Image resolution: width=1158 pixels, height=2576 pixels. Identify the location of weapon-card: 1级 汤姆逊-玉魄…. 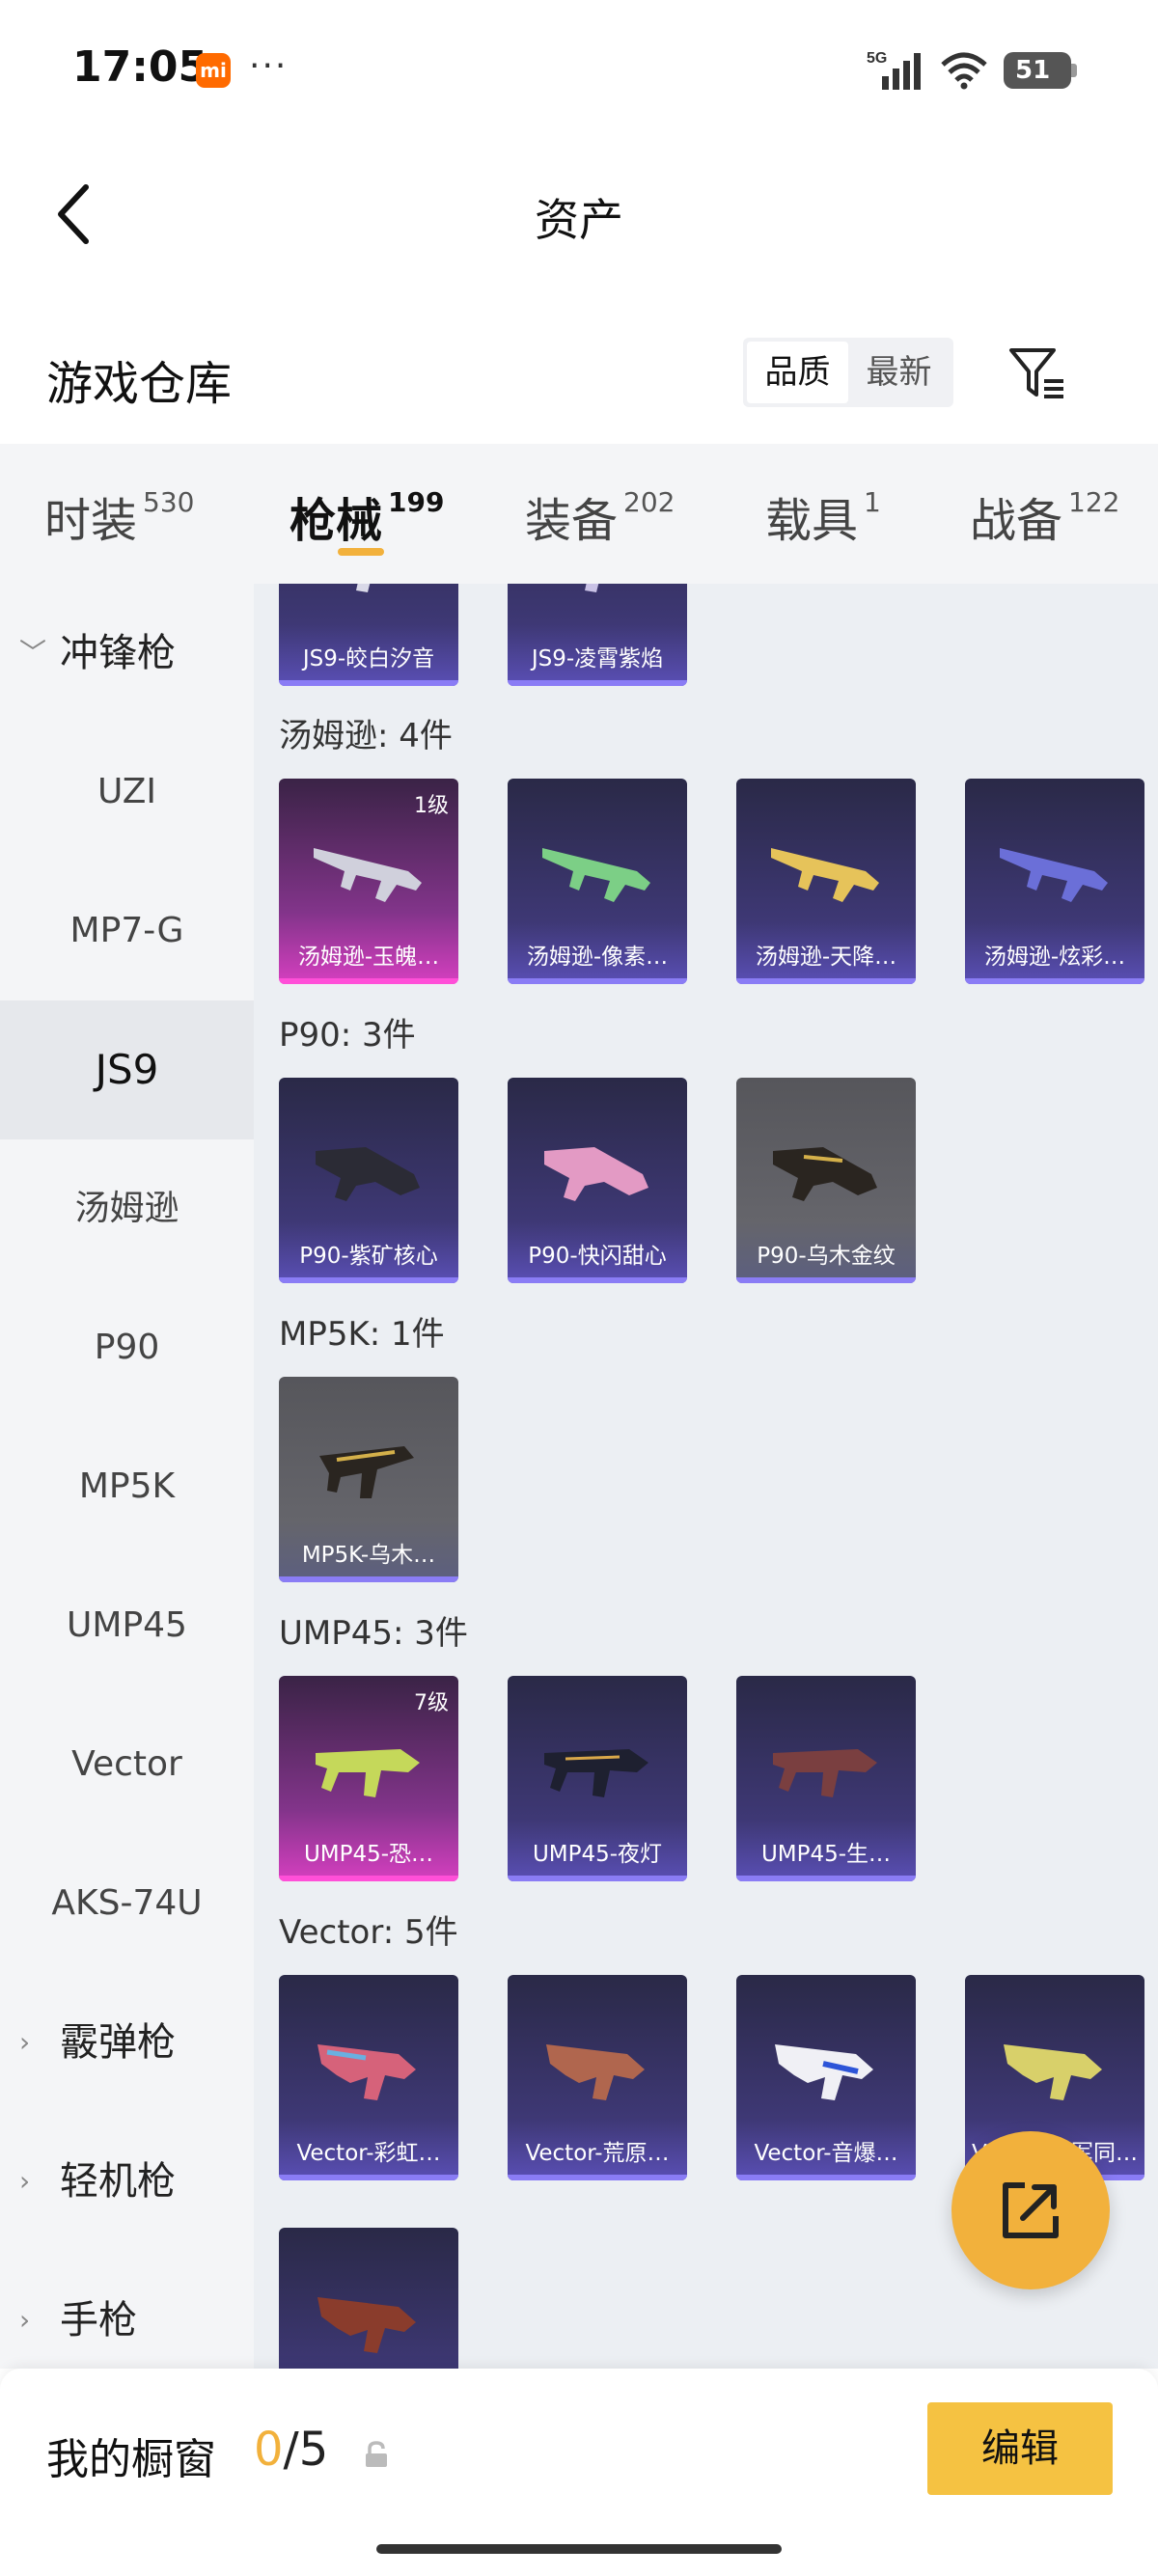
(368, 881).